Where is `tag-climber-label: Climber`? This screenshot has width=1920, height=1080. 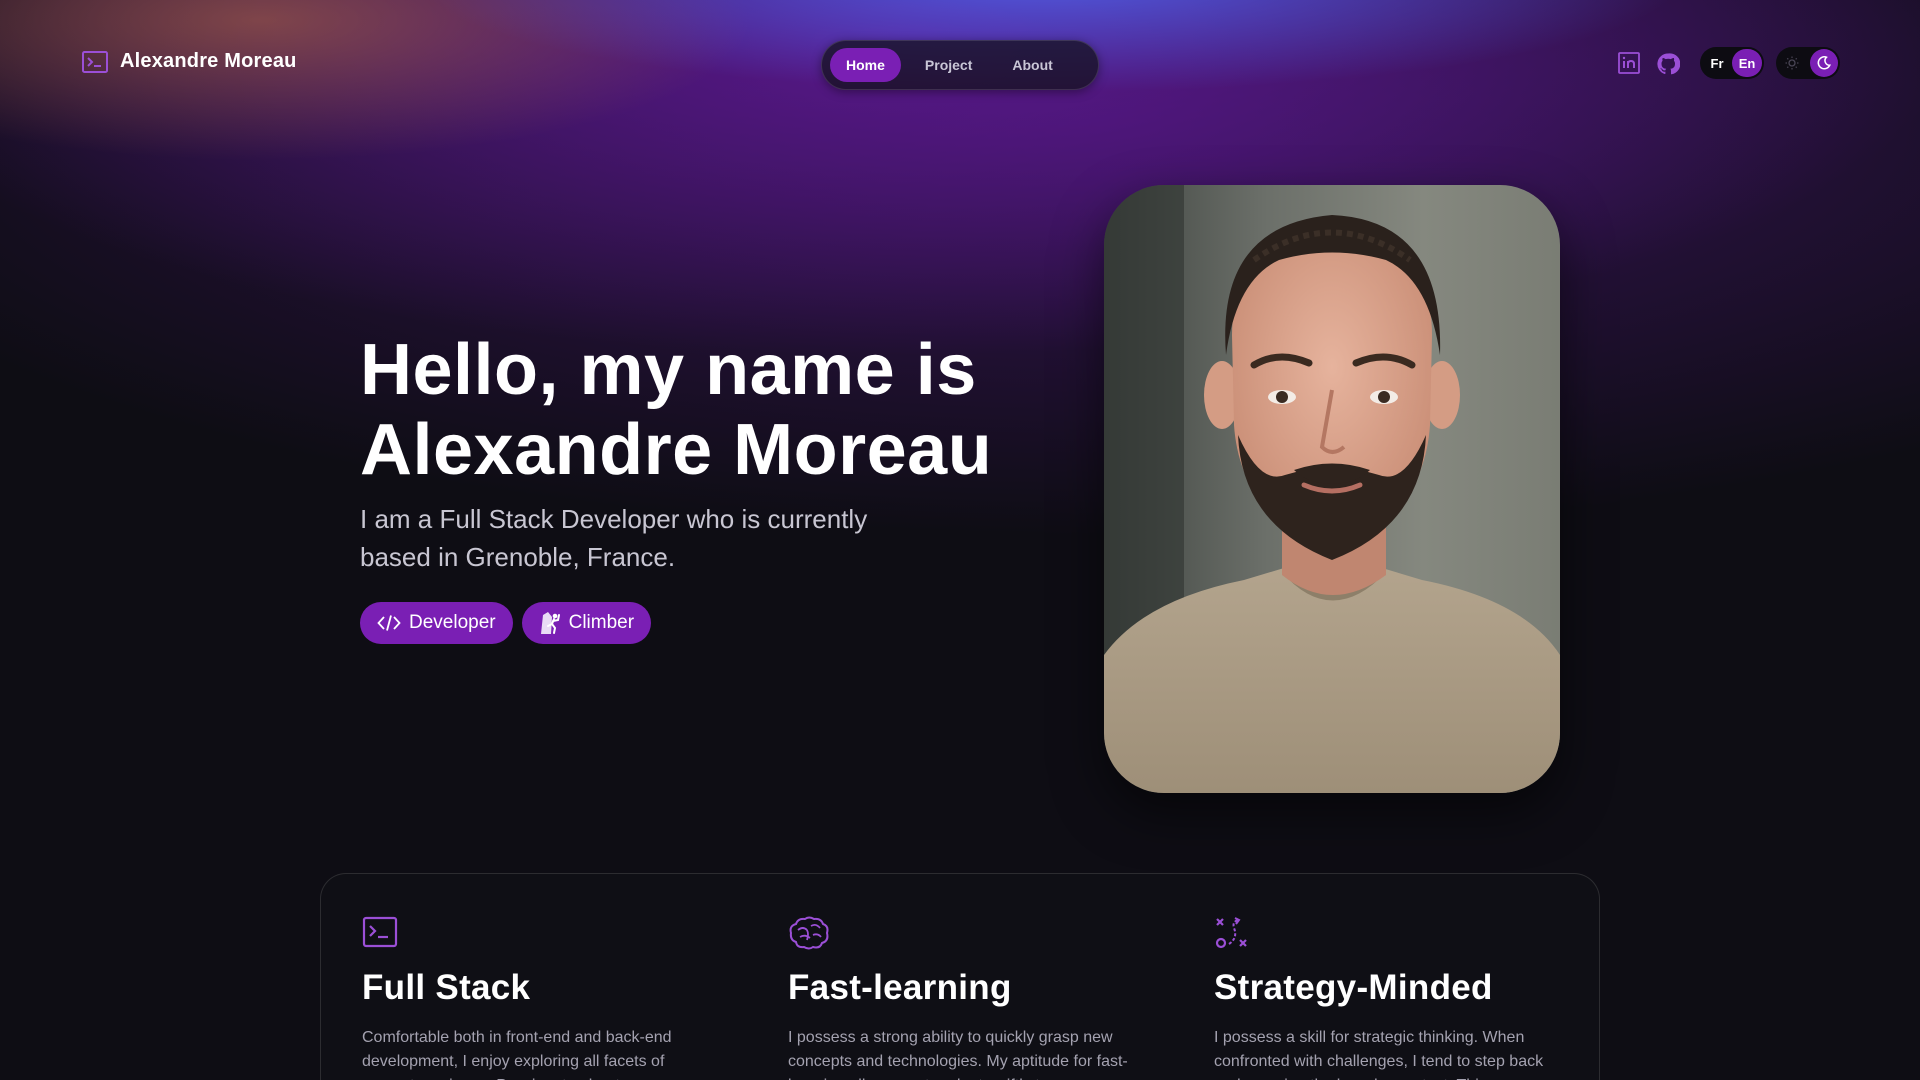
tag-climber-label: Climber is located at coordinates (601, 622).